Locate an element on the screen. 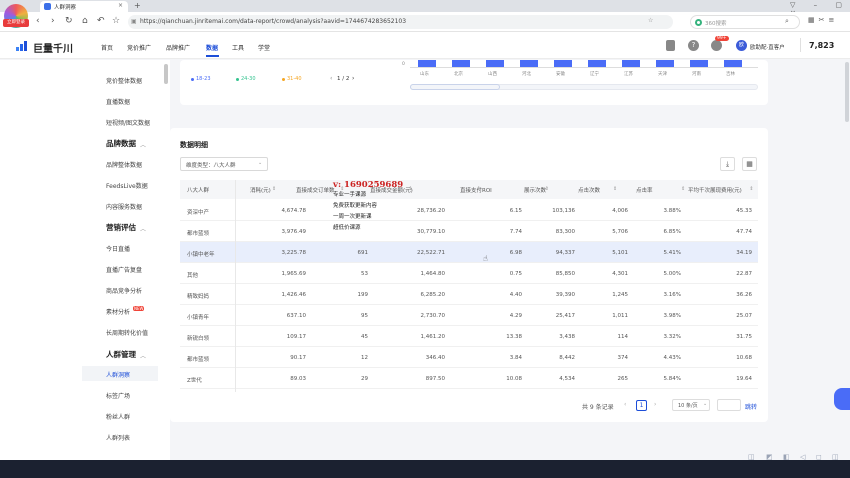  jump-button: 跳转 is located at coordinates (751, 406).